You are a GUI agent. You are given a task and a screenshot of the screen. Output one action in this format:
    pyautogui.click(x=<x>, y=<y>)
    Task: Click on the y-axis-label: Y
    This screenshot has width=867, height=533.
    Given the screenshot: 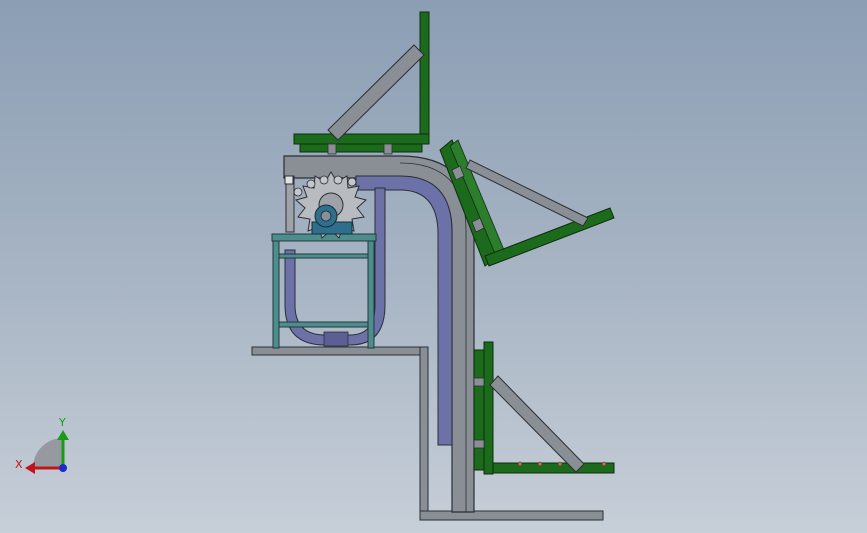 What is the action you would take?
    pyautogui.click(x=62, y=422)
    